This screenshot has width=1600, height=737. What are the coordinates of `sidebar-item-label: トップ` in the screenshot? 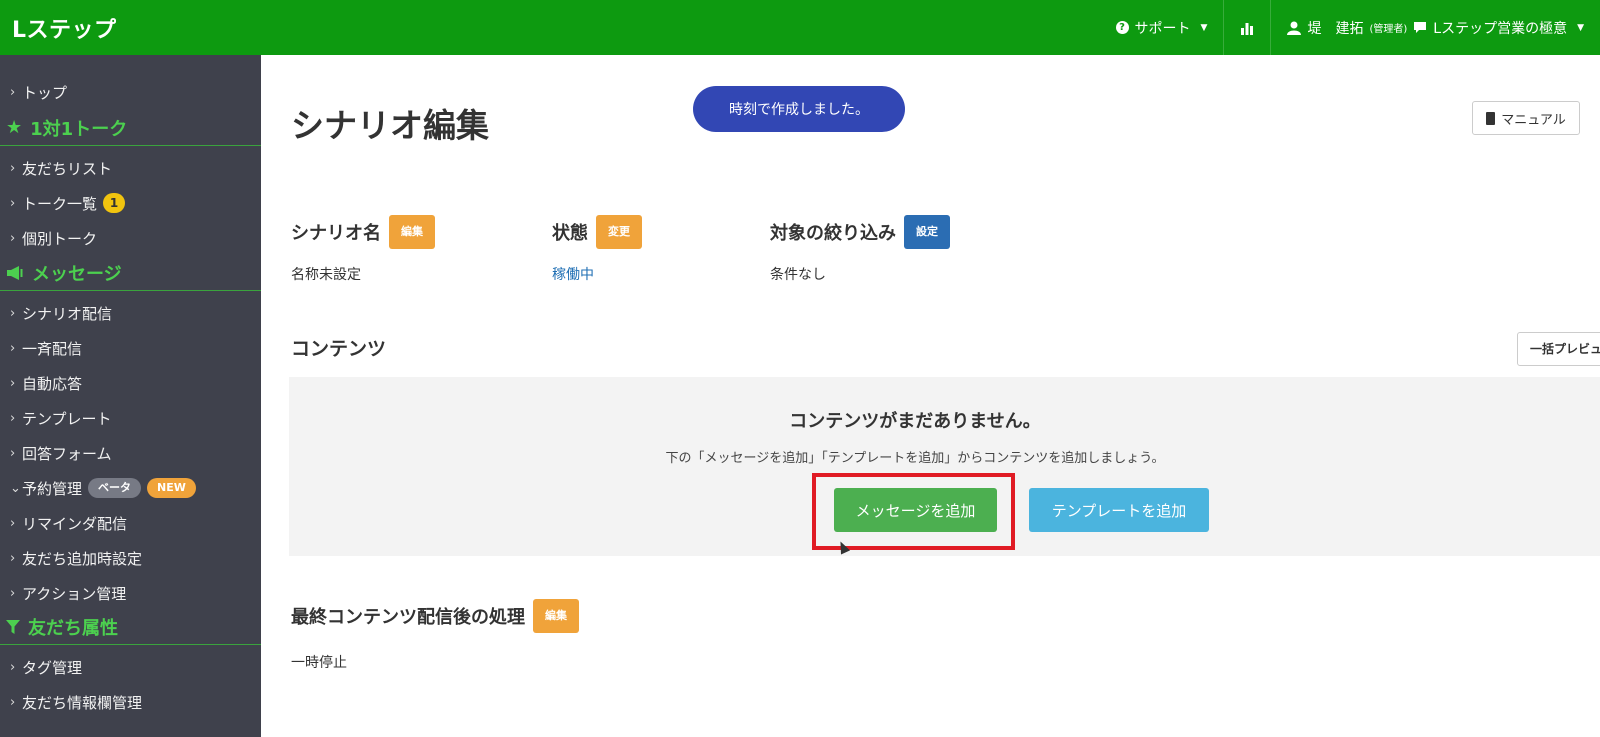 It's located at (45, 92).